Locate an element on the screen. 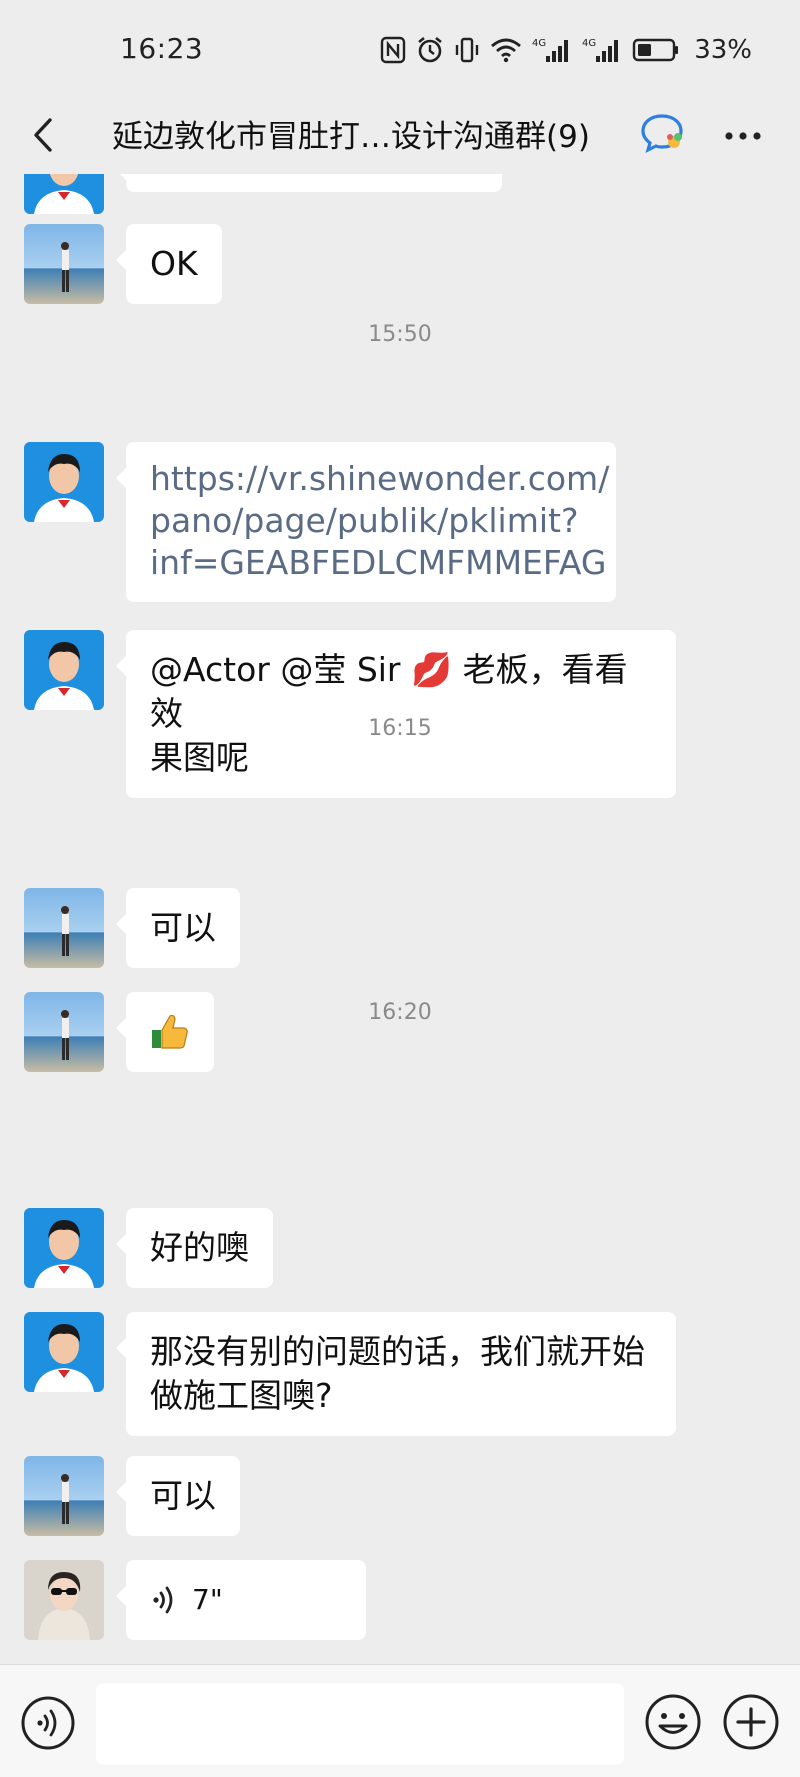  group-chat-badge-icon is located at coordinates (663, 134).